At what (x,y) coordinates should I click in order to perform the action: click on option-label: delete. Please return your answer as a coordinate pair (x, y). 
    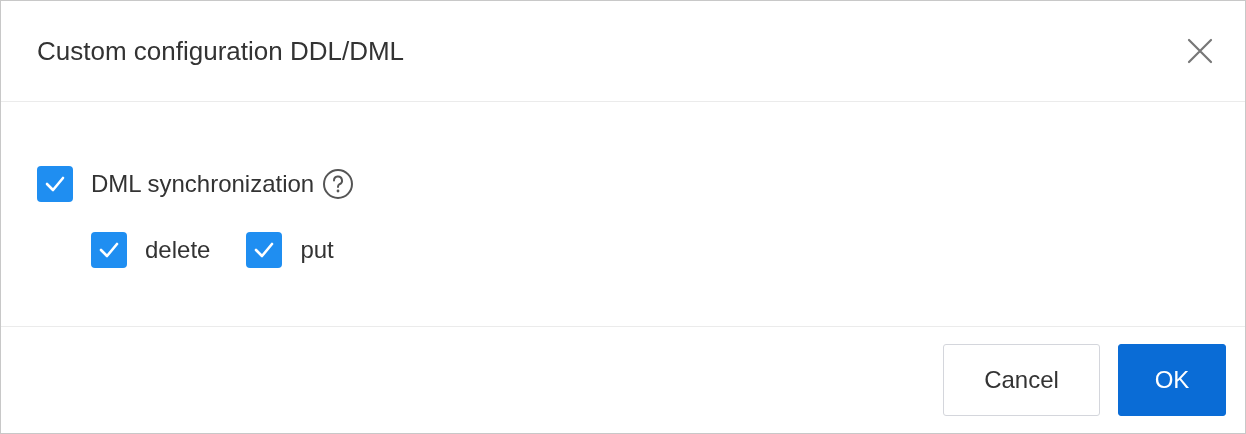
    Looking at the image, I should click on (178, 250).